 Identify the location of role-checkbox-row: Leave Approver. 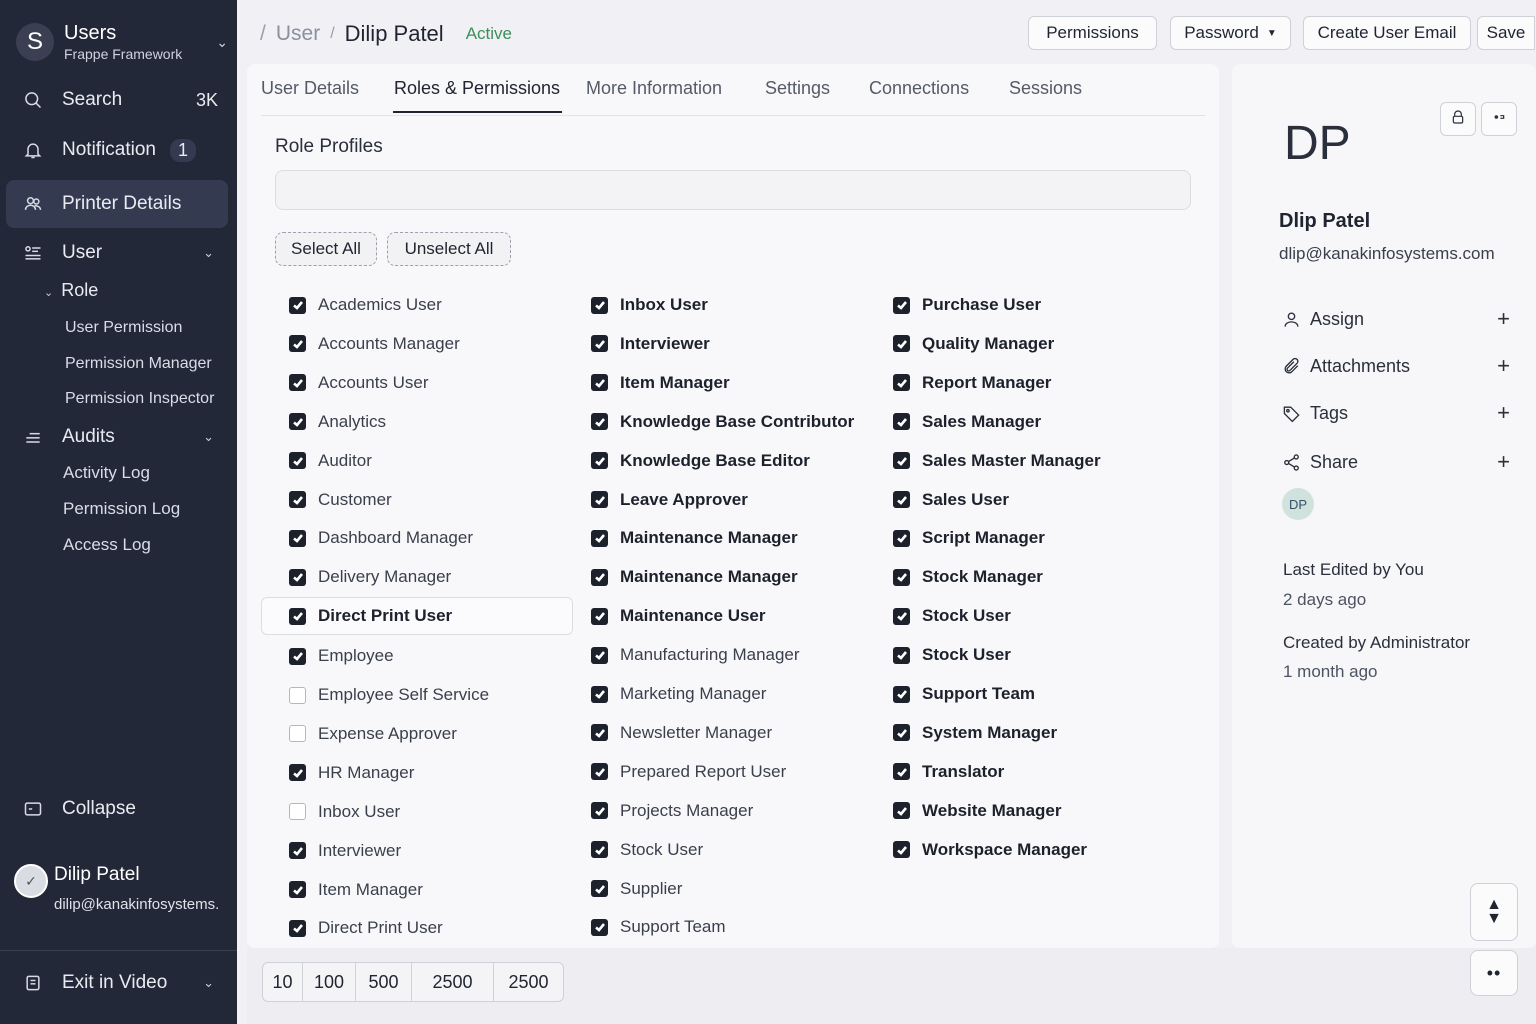
(669, 500).